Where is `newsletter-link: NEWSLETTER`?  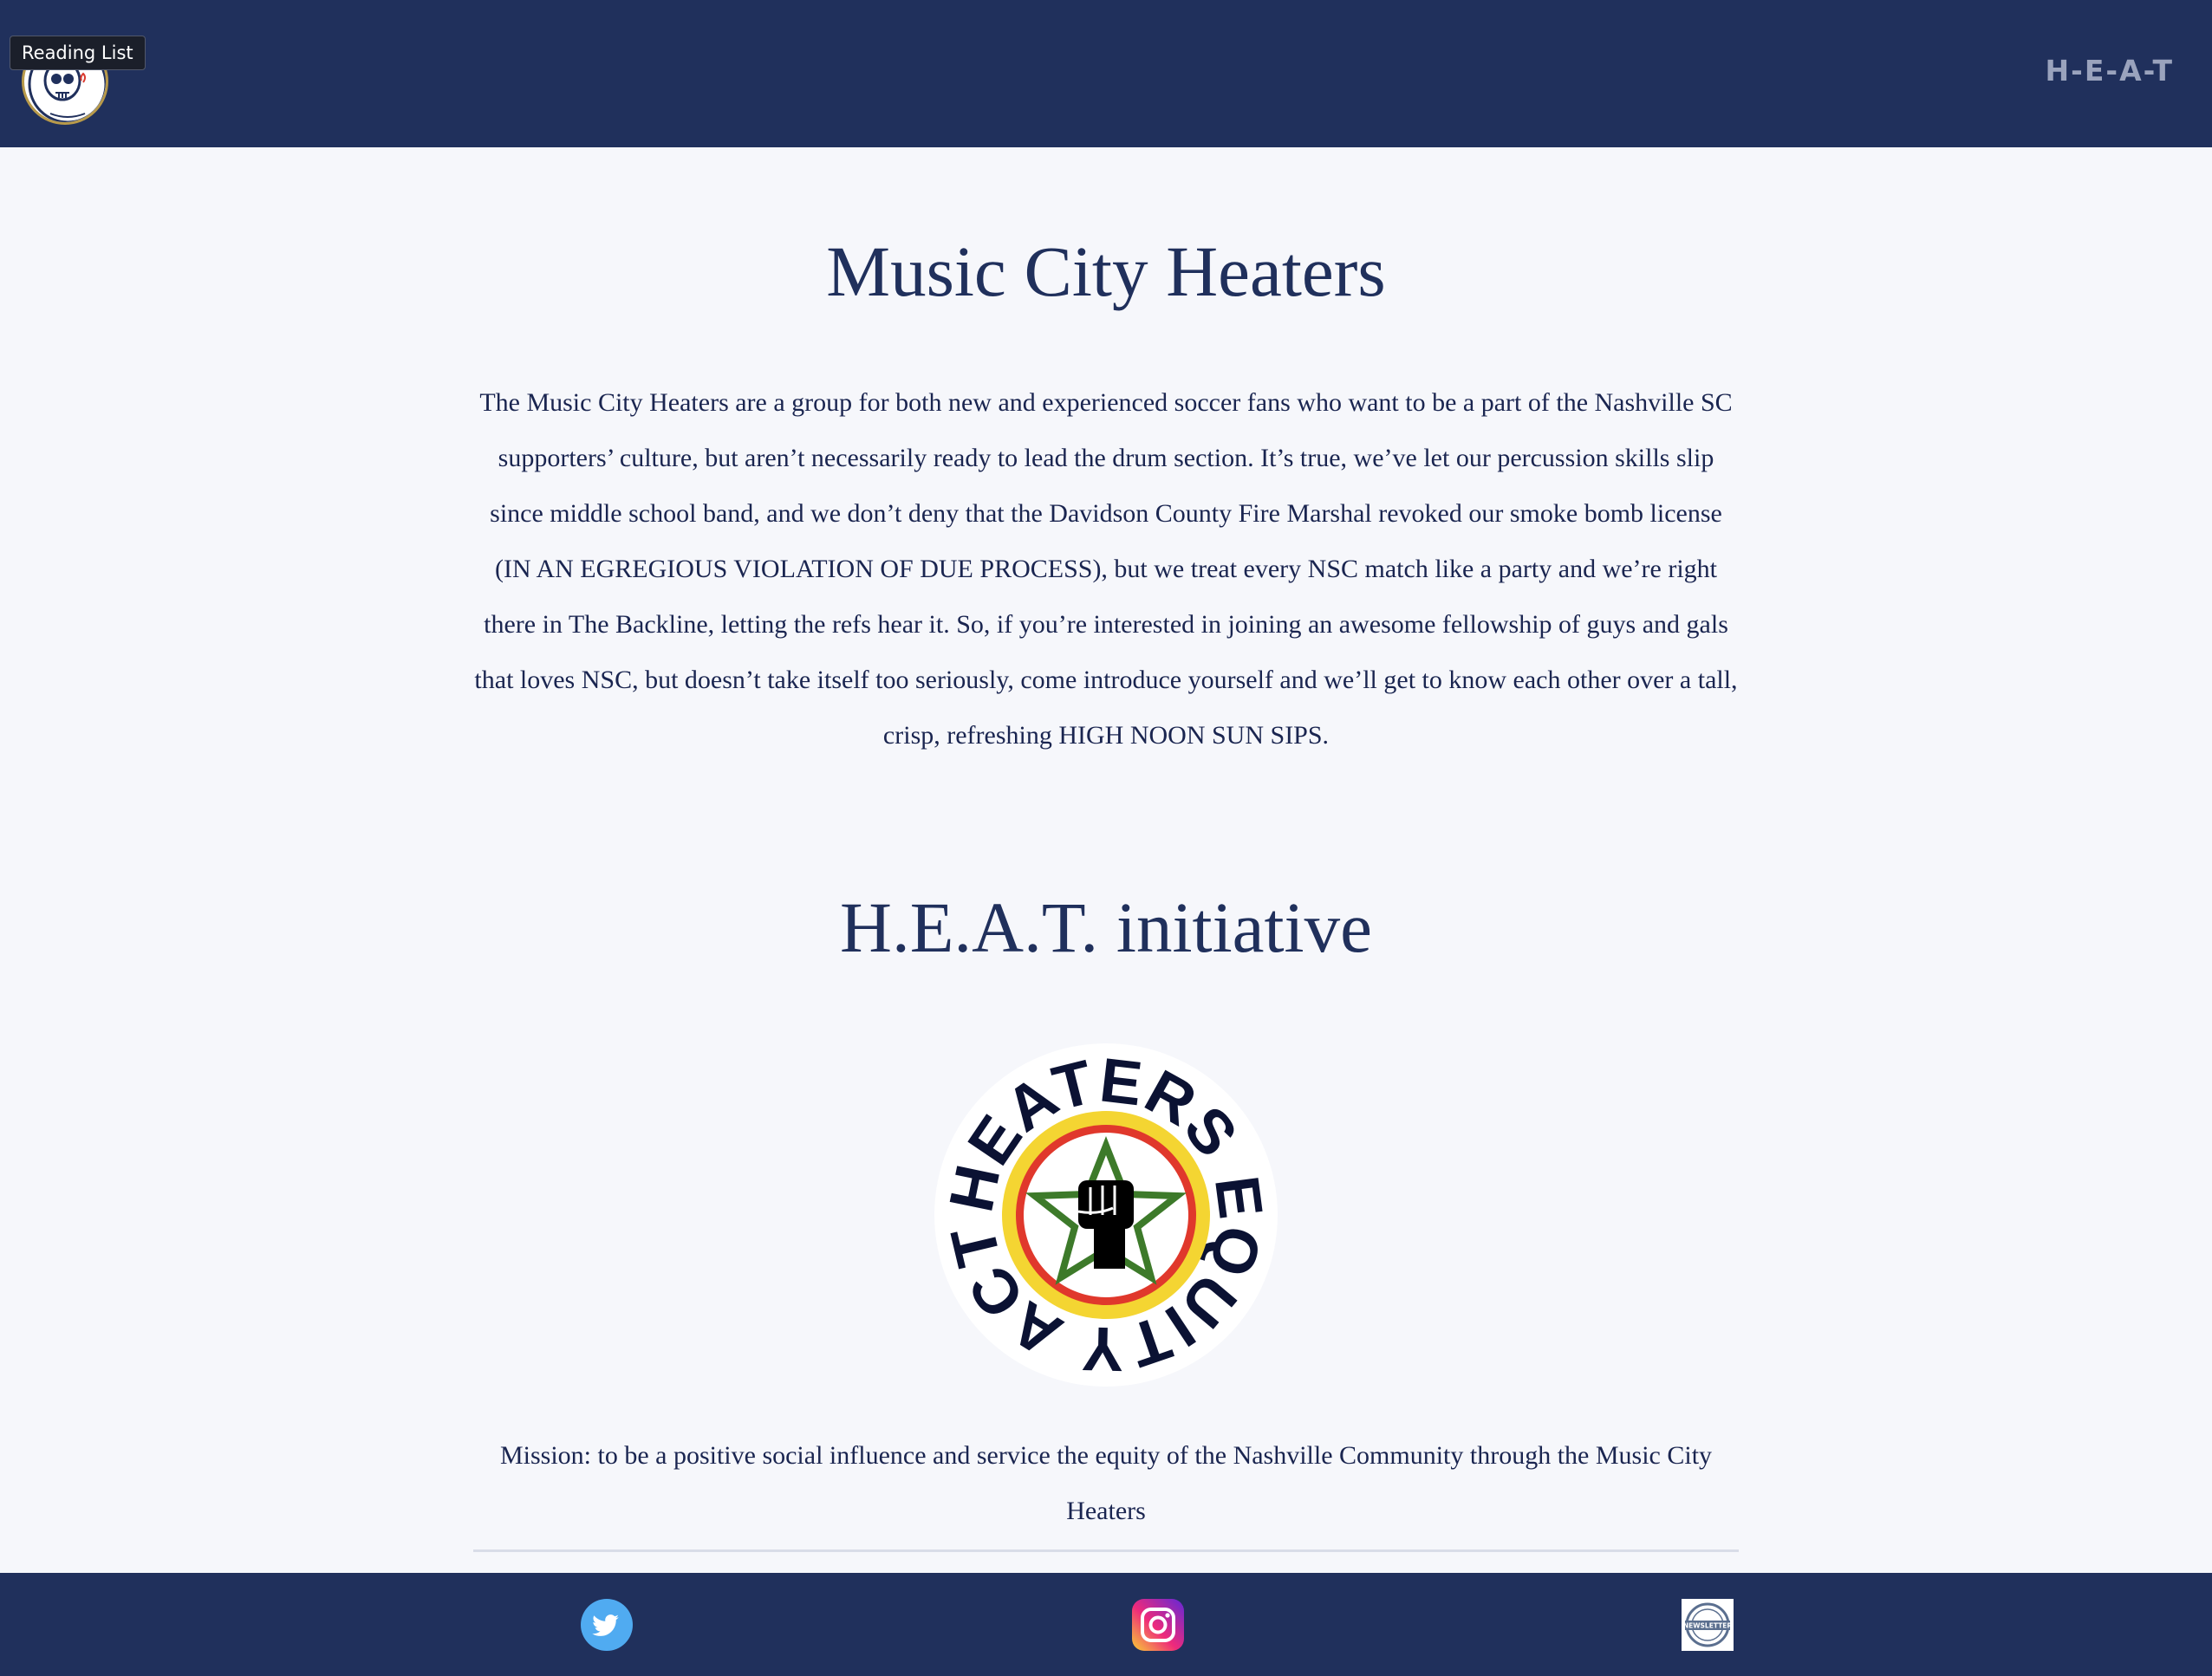 newsletter-link: NEWSLETTER is located at coordinates (1708, 1625).